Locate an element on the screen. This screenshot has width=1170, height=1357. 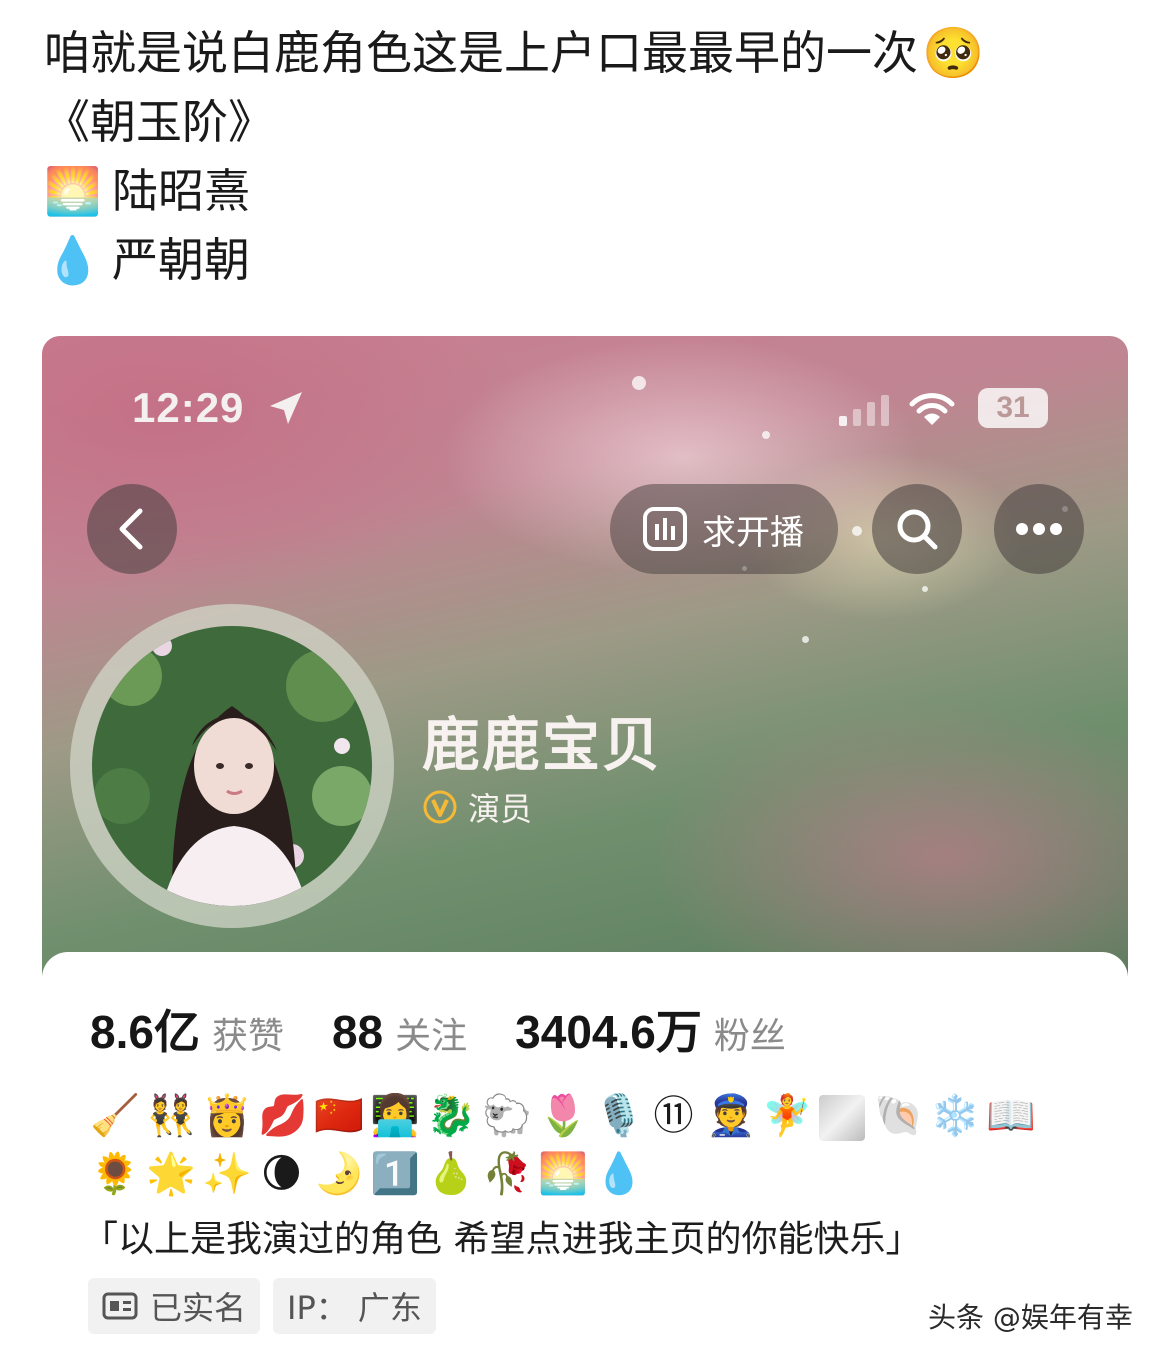
post-line-1: 咱就是说白鹿角色这是上户口最最早的一次 🥺 is located at coordinates (589, 52).